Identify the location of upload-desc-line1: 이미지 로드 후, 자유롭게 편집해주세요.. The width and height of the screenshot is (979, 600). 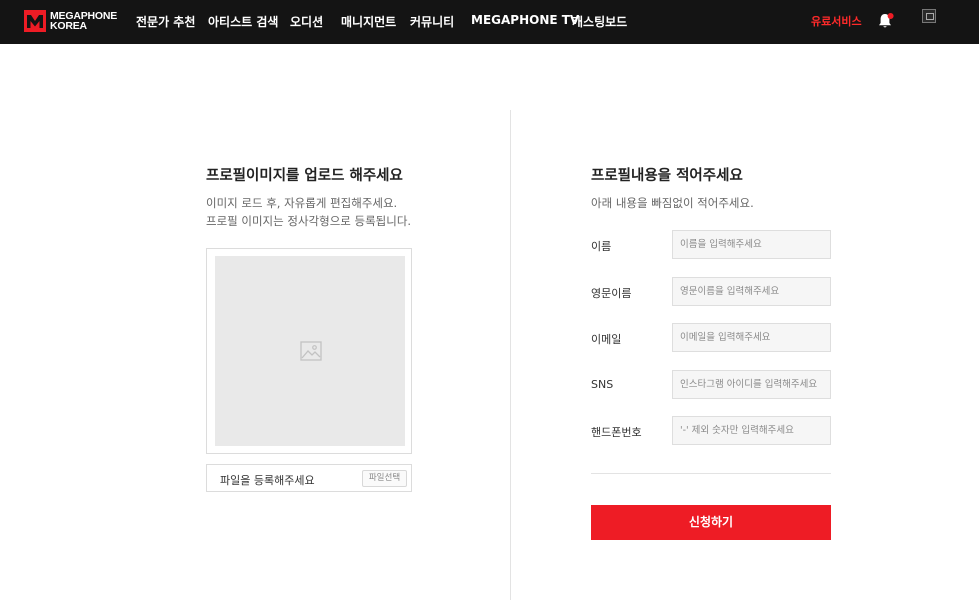
(302, 203).